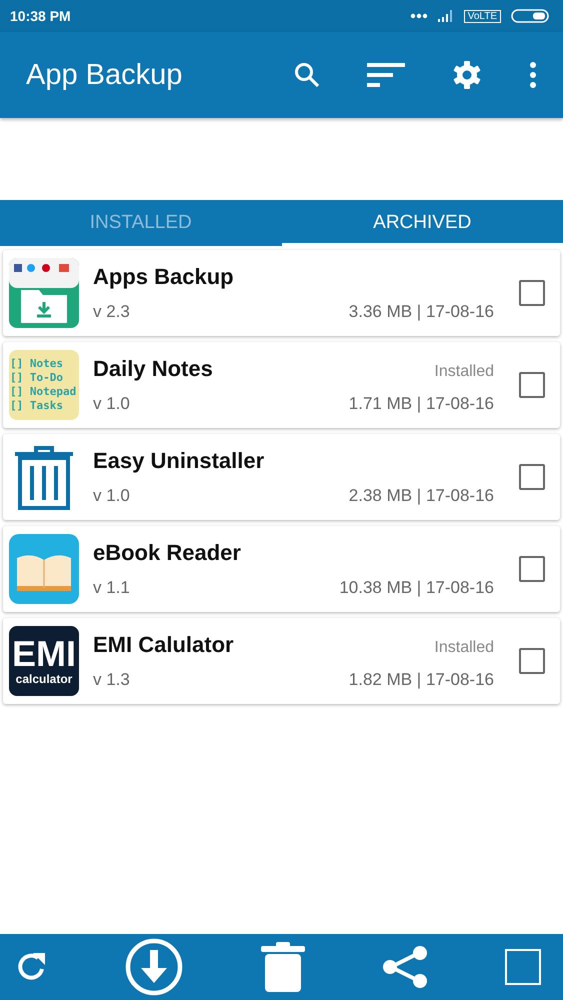  What do you see at coordinates (386, 75) in the screenshot?
I see `sort-icon` at bounding box center [386, 75].